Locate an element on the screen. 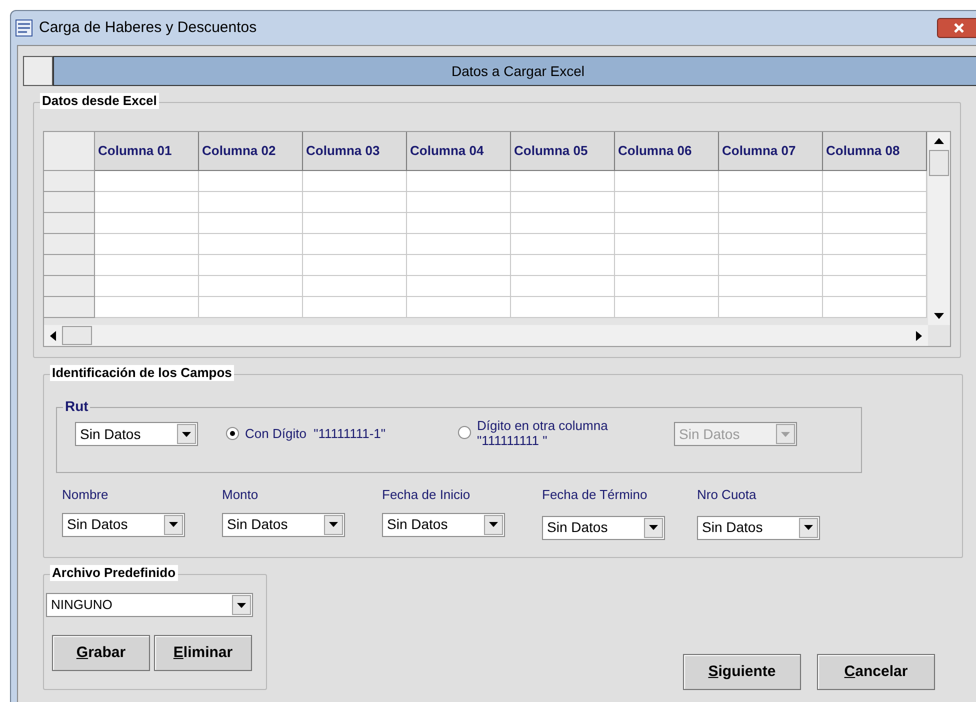  column-header: Columna 08 is located at coordinates (875, 151).